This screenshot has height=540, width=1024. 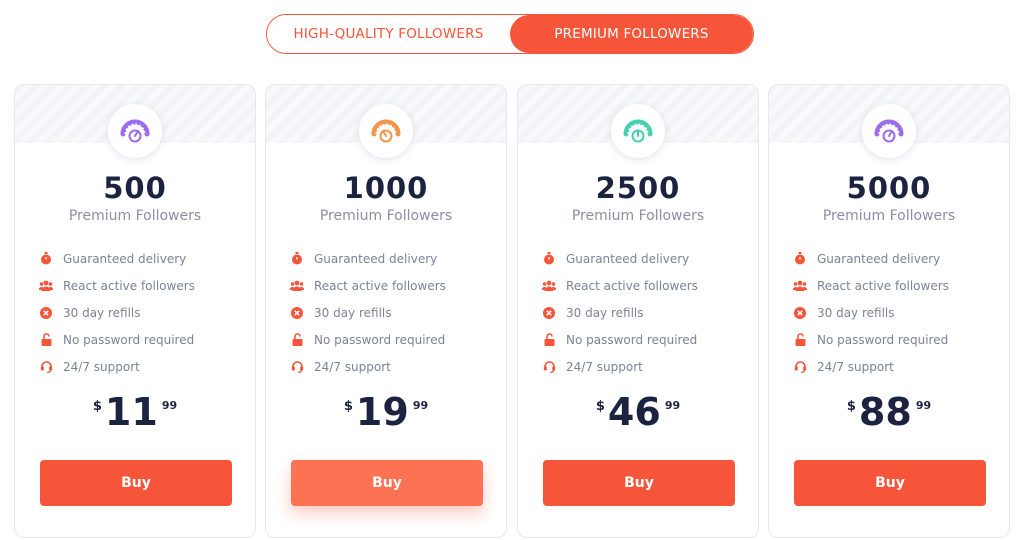 I want to click on plan-price: $ 88 99, so click(x=889, y=412).